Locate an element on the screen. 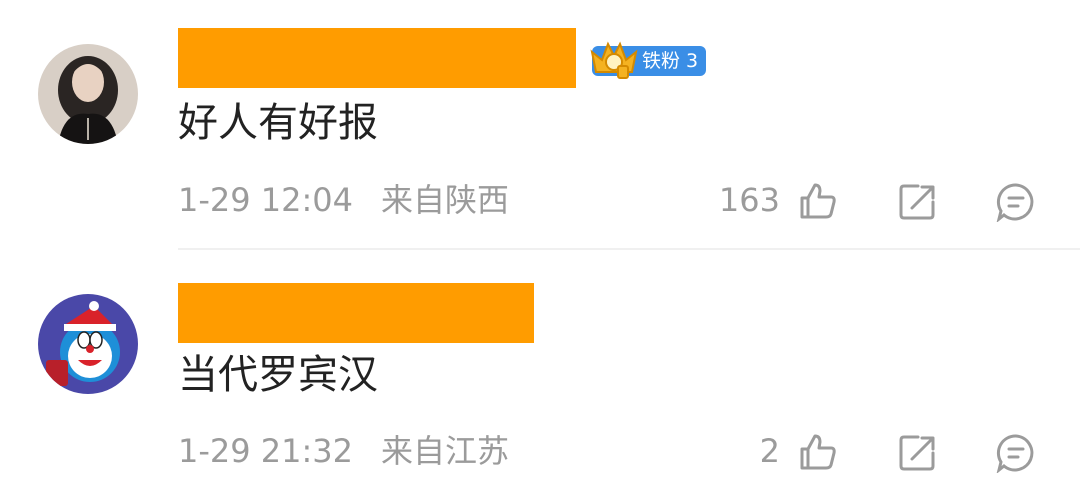  crown-icon is located at coordinates (614, 60).